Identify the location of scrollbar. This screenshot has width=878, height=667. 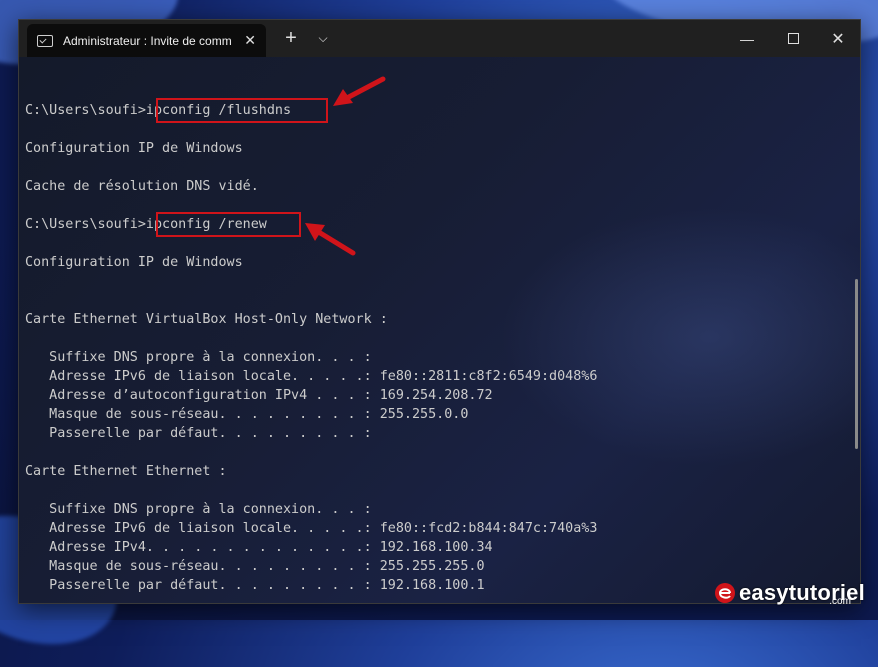
(856, 364).